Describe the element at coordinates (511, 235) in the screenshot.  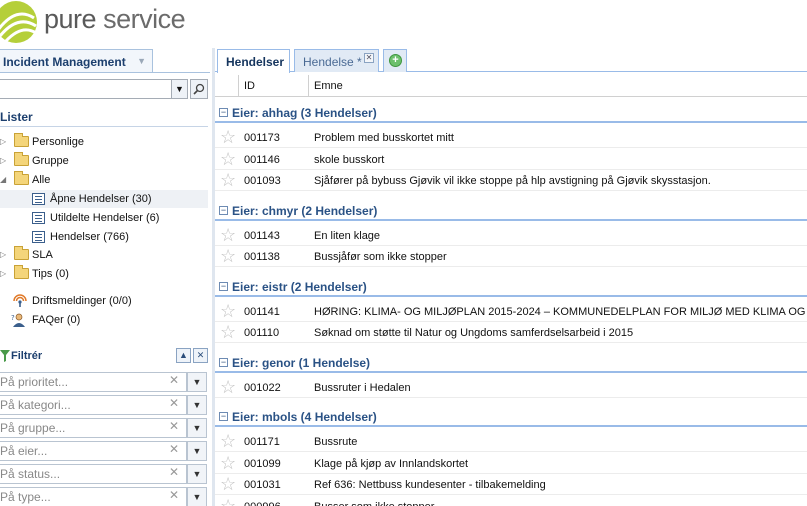
I see `table-row: ☆ 001143 En liten klage` at that location.